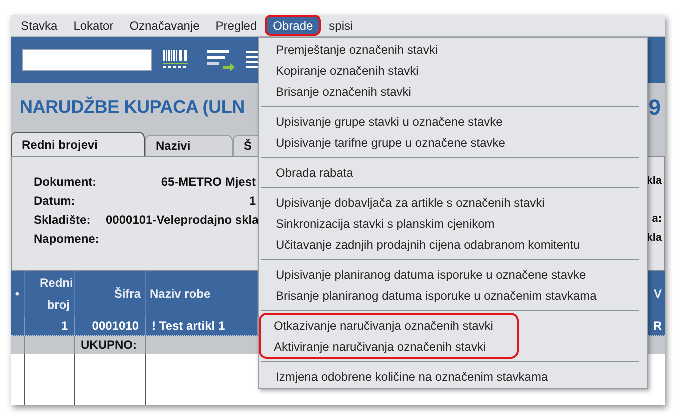 The image size is (682, 420). I want to click on tab: Nazivi, so click(189, 145).